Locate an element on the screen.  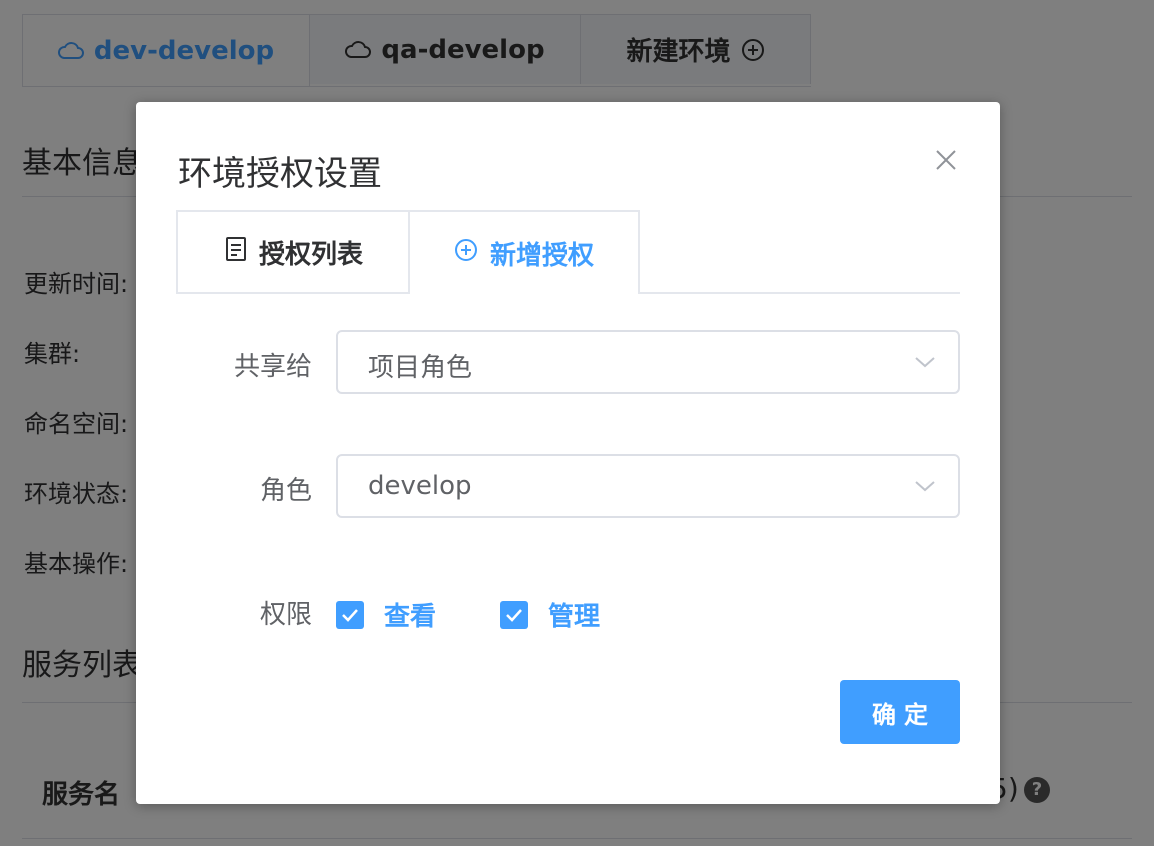
dialog-tabs: 授权列表 新增授权 is located at coordinates (568, 252).